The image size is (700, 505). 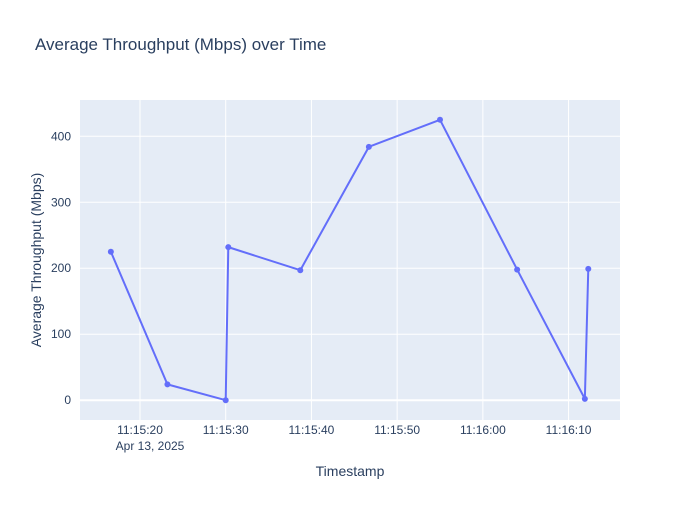 What do you see at coordinates (36, 260) in the screenshot?
I see `y-axis-title: Average Throughput (Mbps)` at bounding box center [36, 260].